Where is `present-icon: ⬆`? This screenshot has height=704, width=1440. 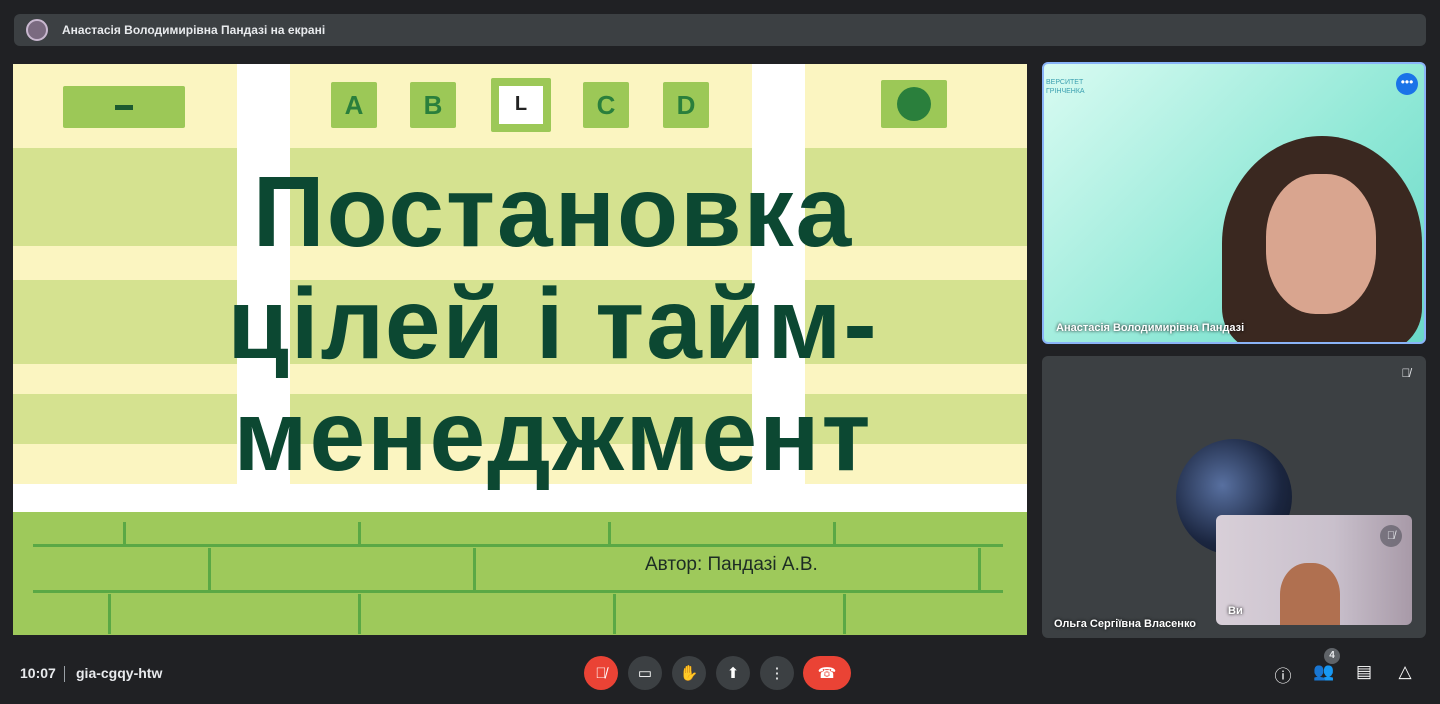 present-icon: ⬆ is located at coordinates (733, 673).